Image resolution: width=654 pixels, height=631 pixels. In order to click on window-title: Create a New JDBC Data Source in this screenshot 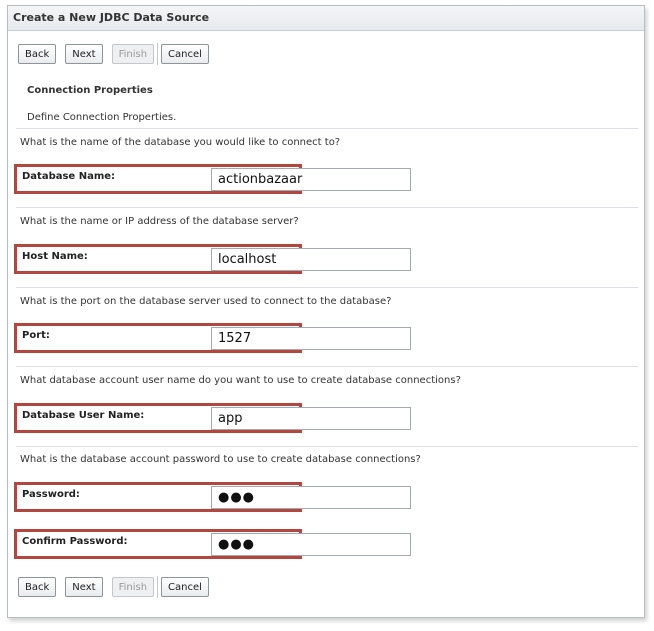, I will do `click(111, 17)`.